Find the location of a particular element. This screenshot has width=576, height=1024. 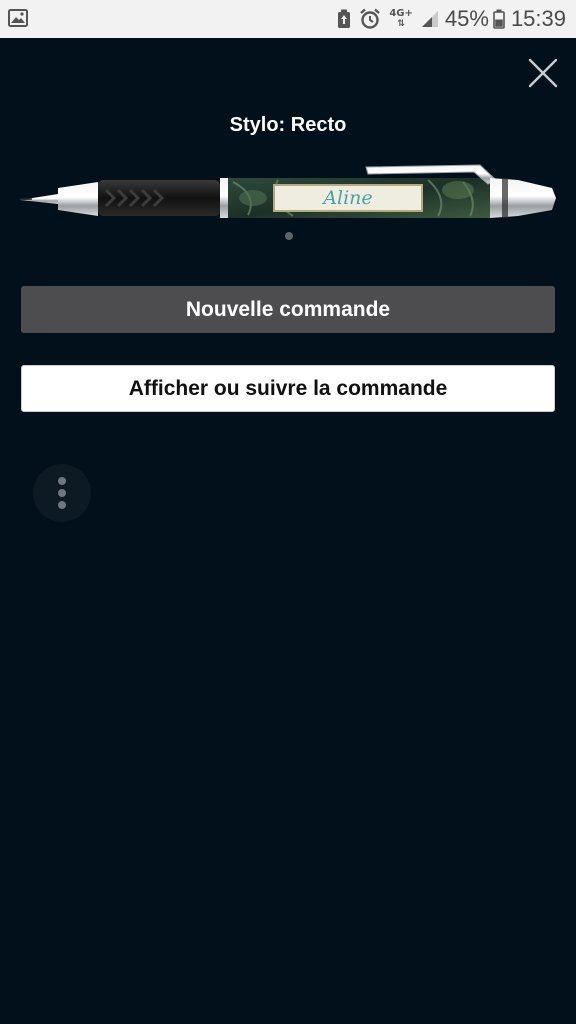

page-title: Stylo: Recto is located at coordinates (288, 125).